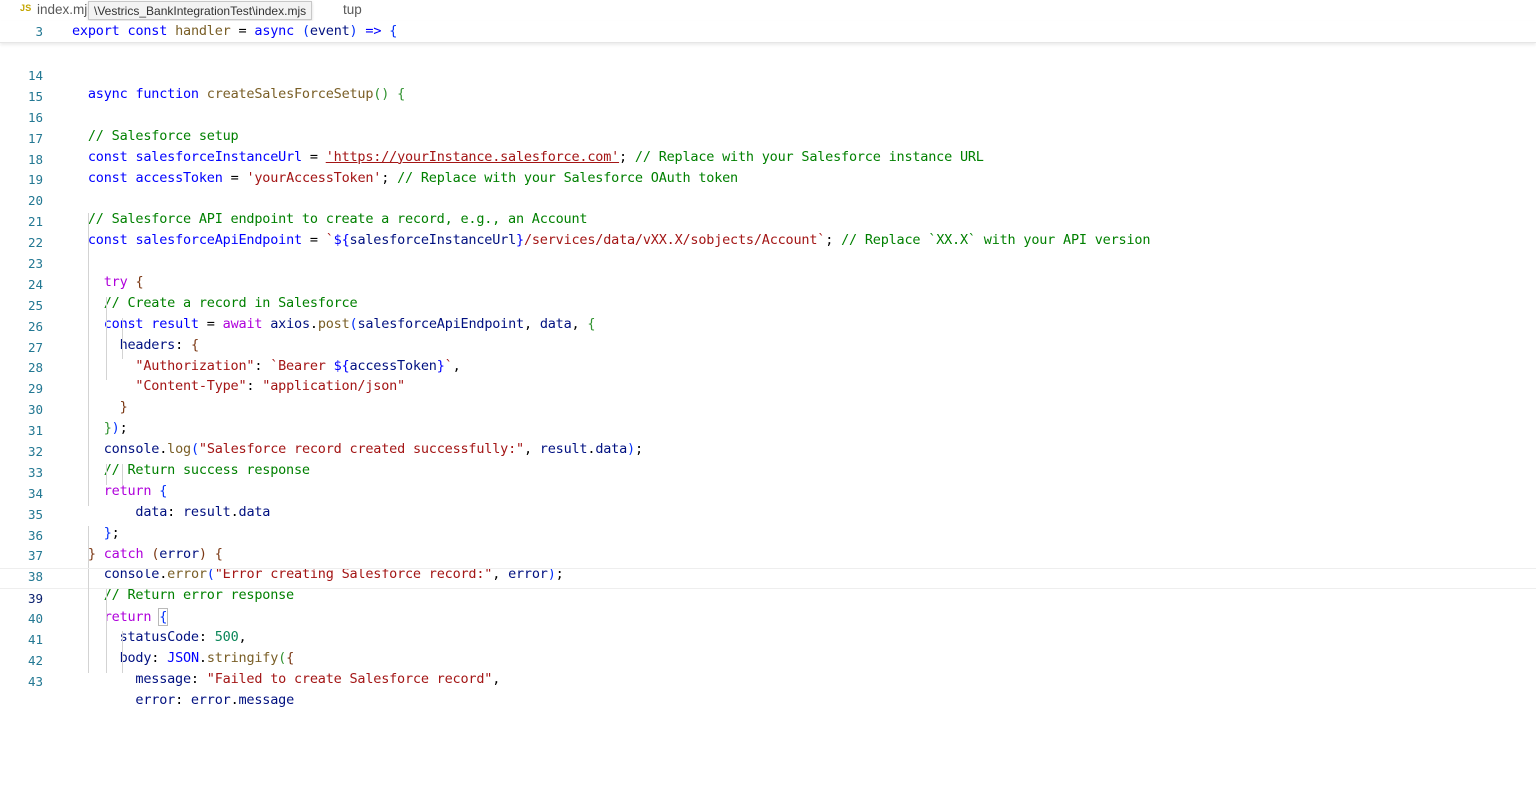 The width and height of the screenshot is (1536, 785). What do you see at coordinates (768, 617) in the screenshot?
I see `code-line: 40 statusCode: 500,` at bounding box center [768, 617].